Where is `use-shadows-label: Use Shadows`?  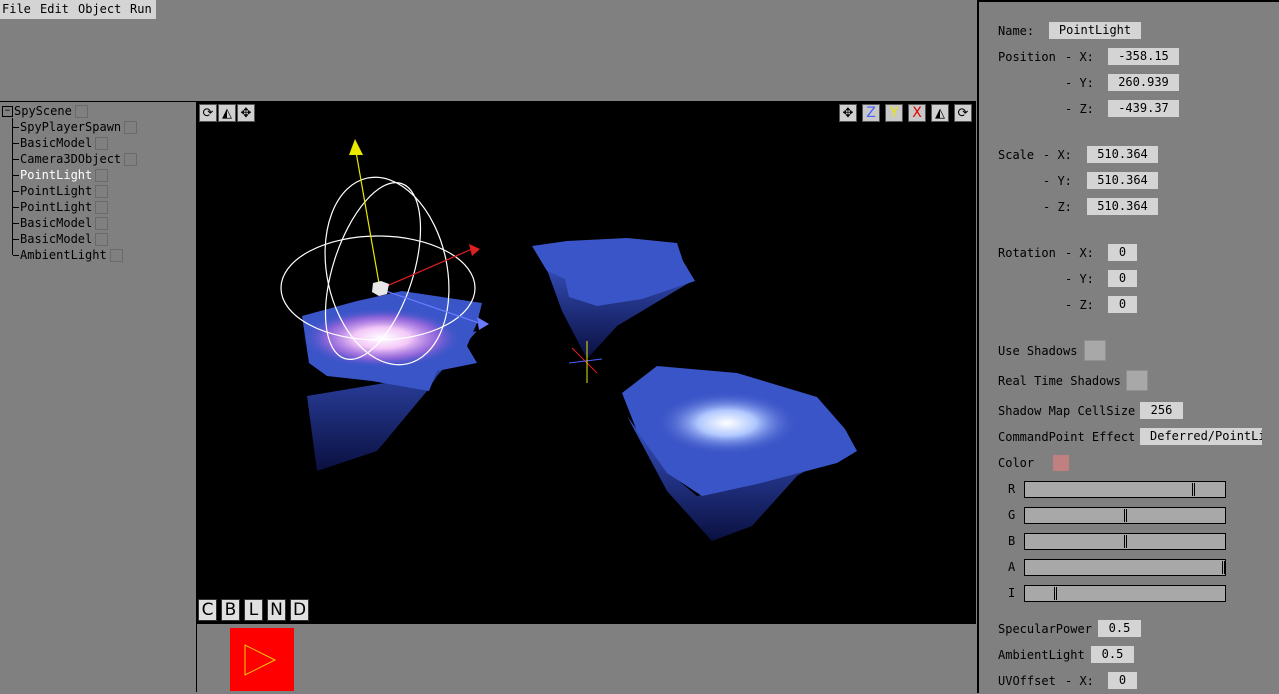
use-shadows-label: Use Shadows is located at coordinates (1038, 351).